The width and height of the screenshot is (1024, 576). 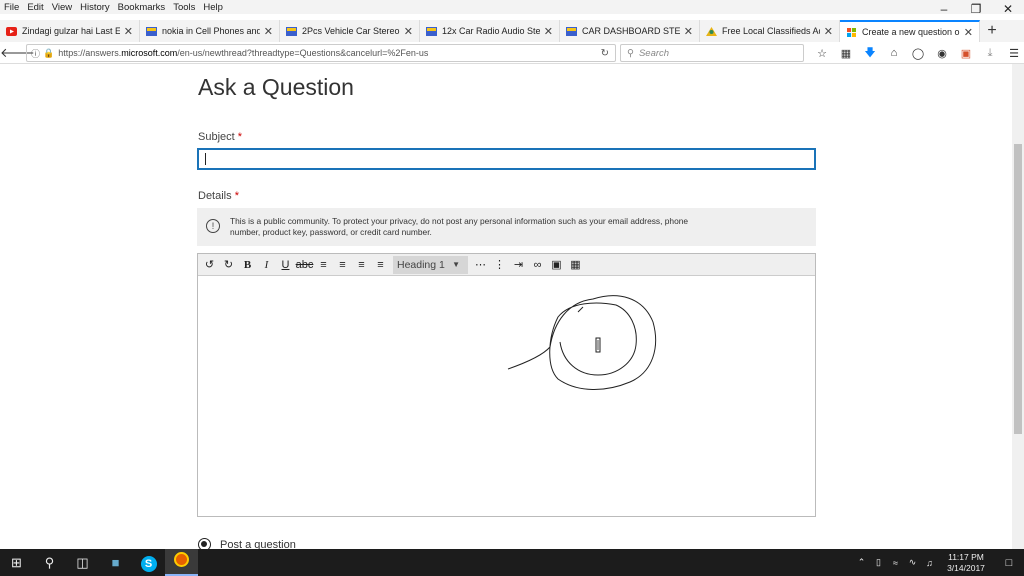 What do you see at coordinates (912, 562) in the screenshot?
I see `wifi-icon: ∿` at bounding box center [912, 562].